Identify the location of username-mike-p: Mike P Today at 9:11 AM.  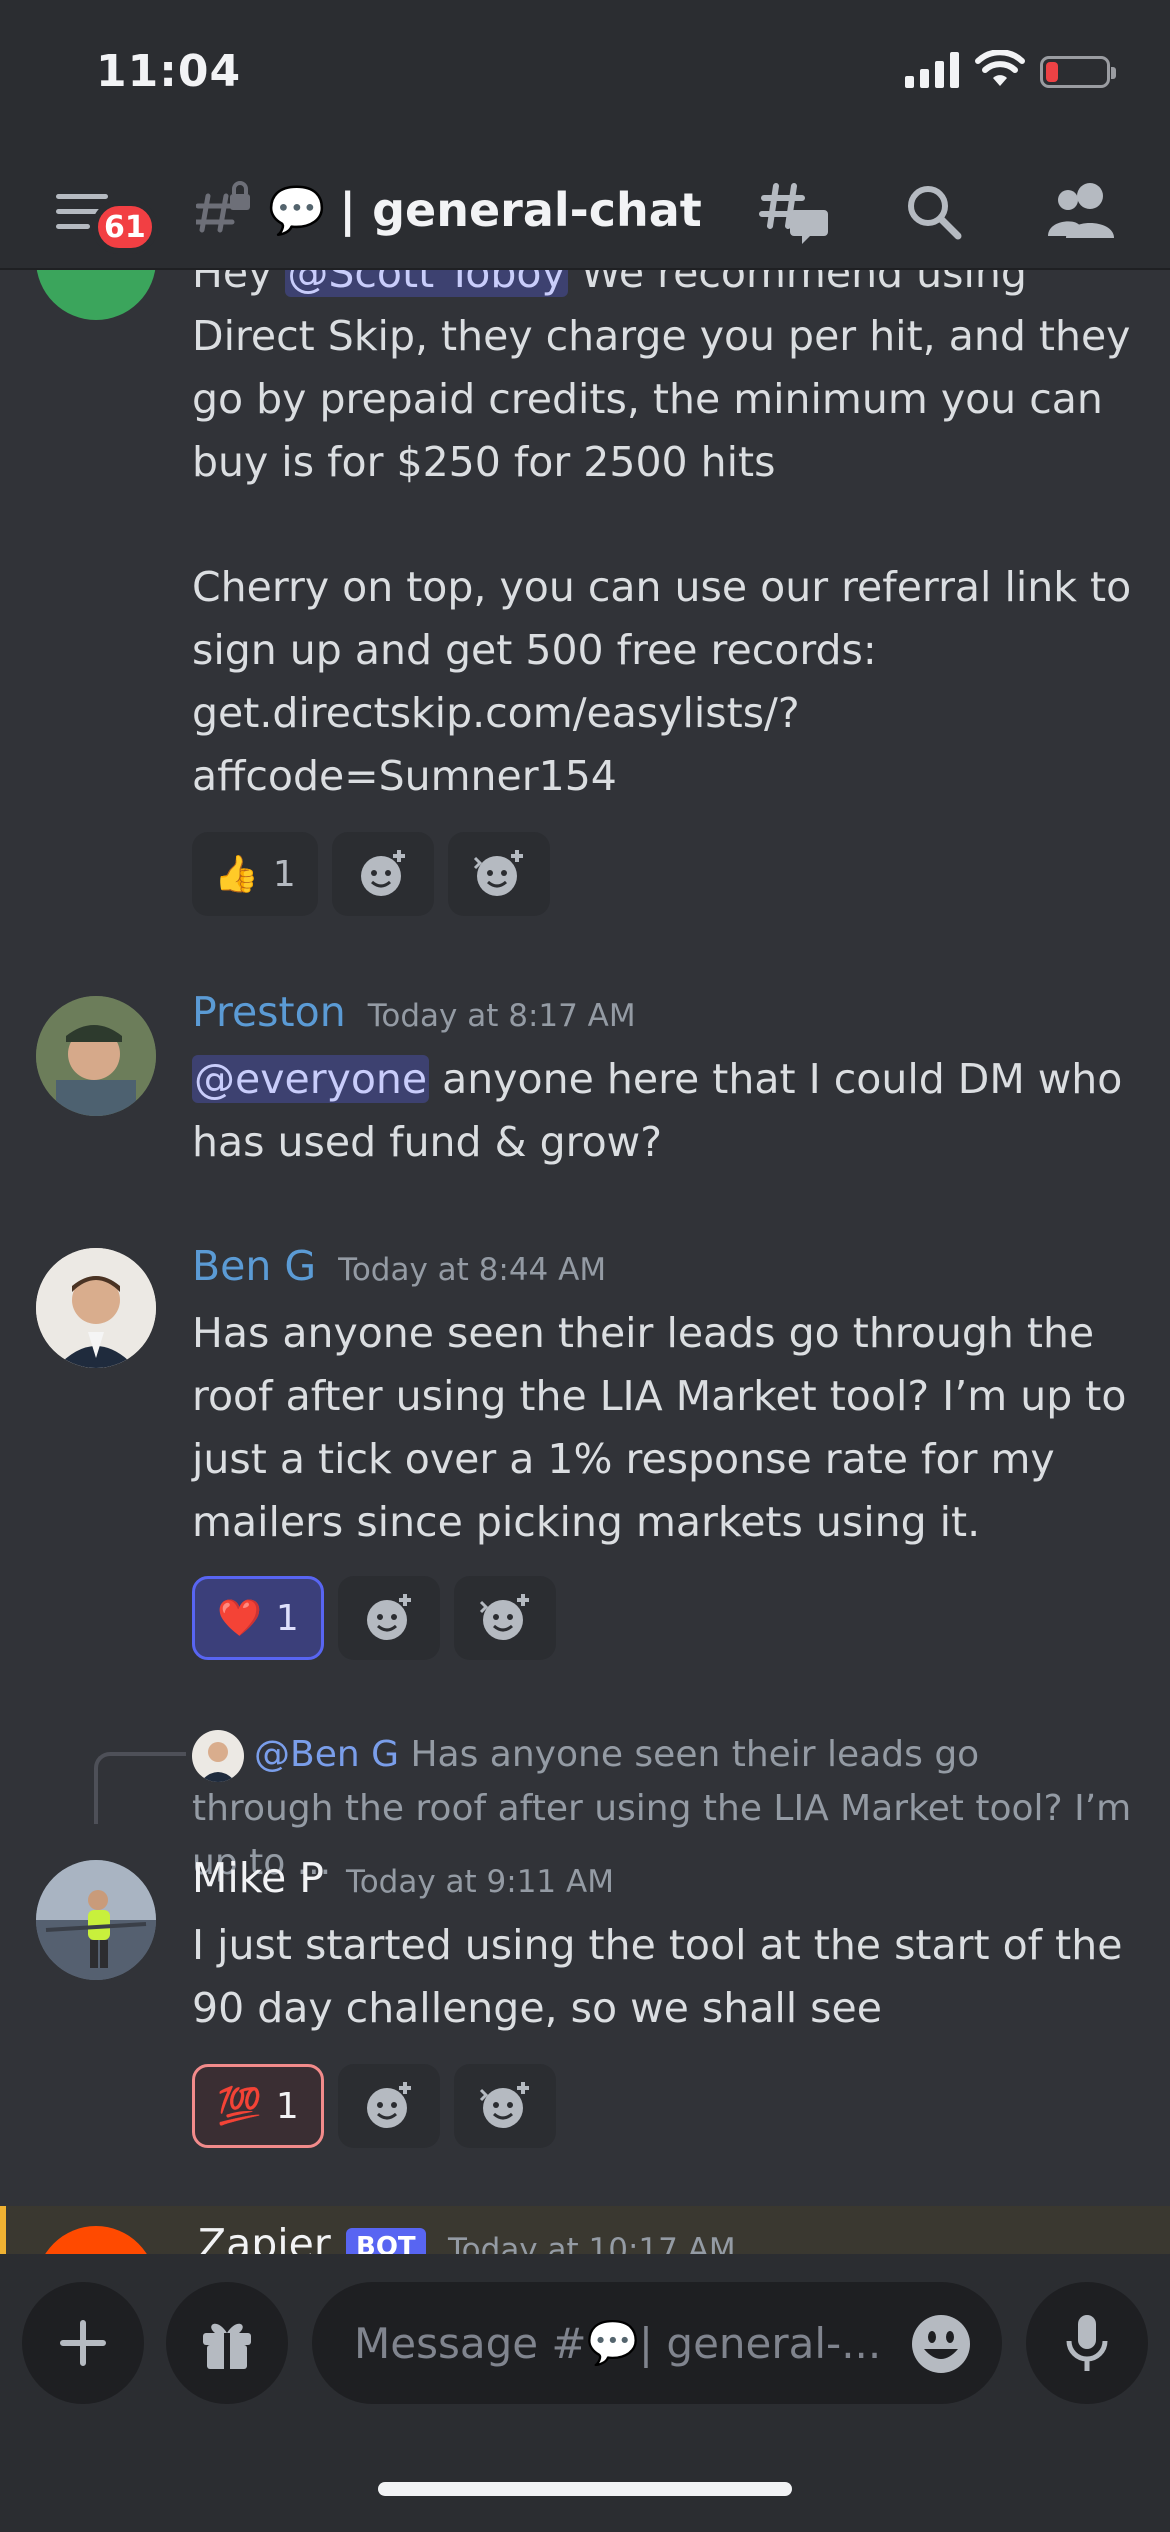
(403, 1878).